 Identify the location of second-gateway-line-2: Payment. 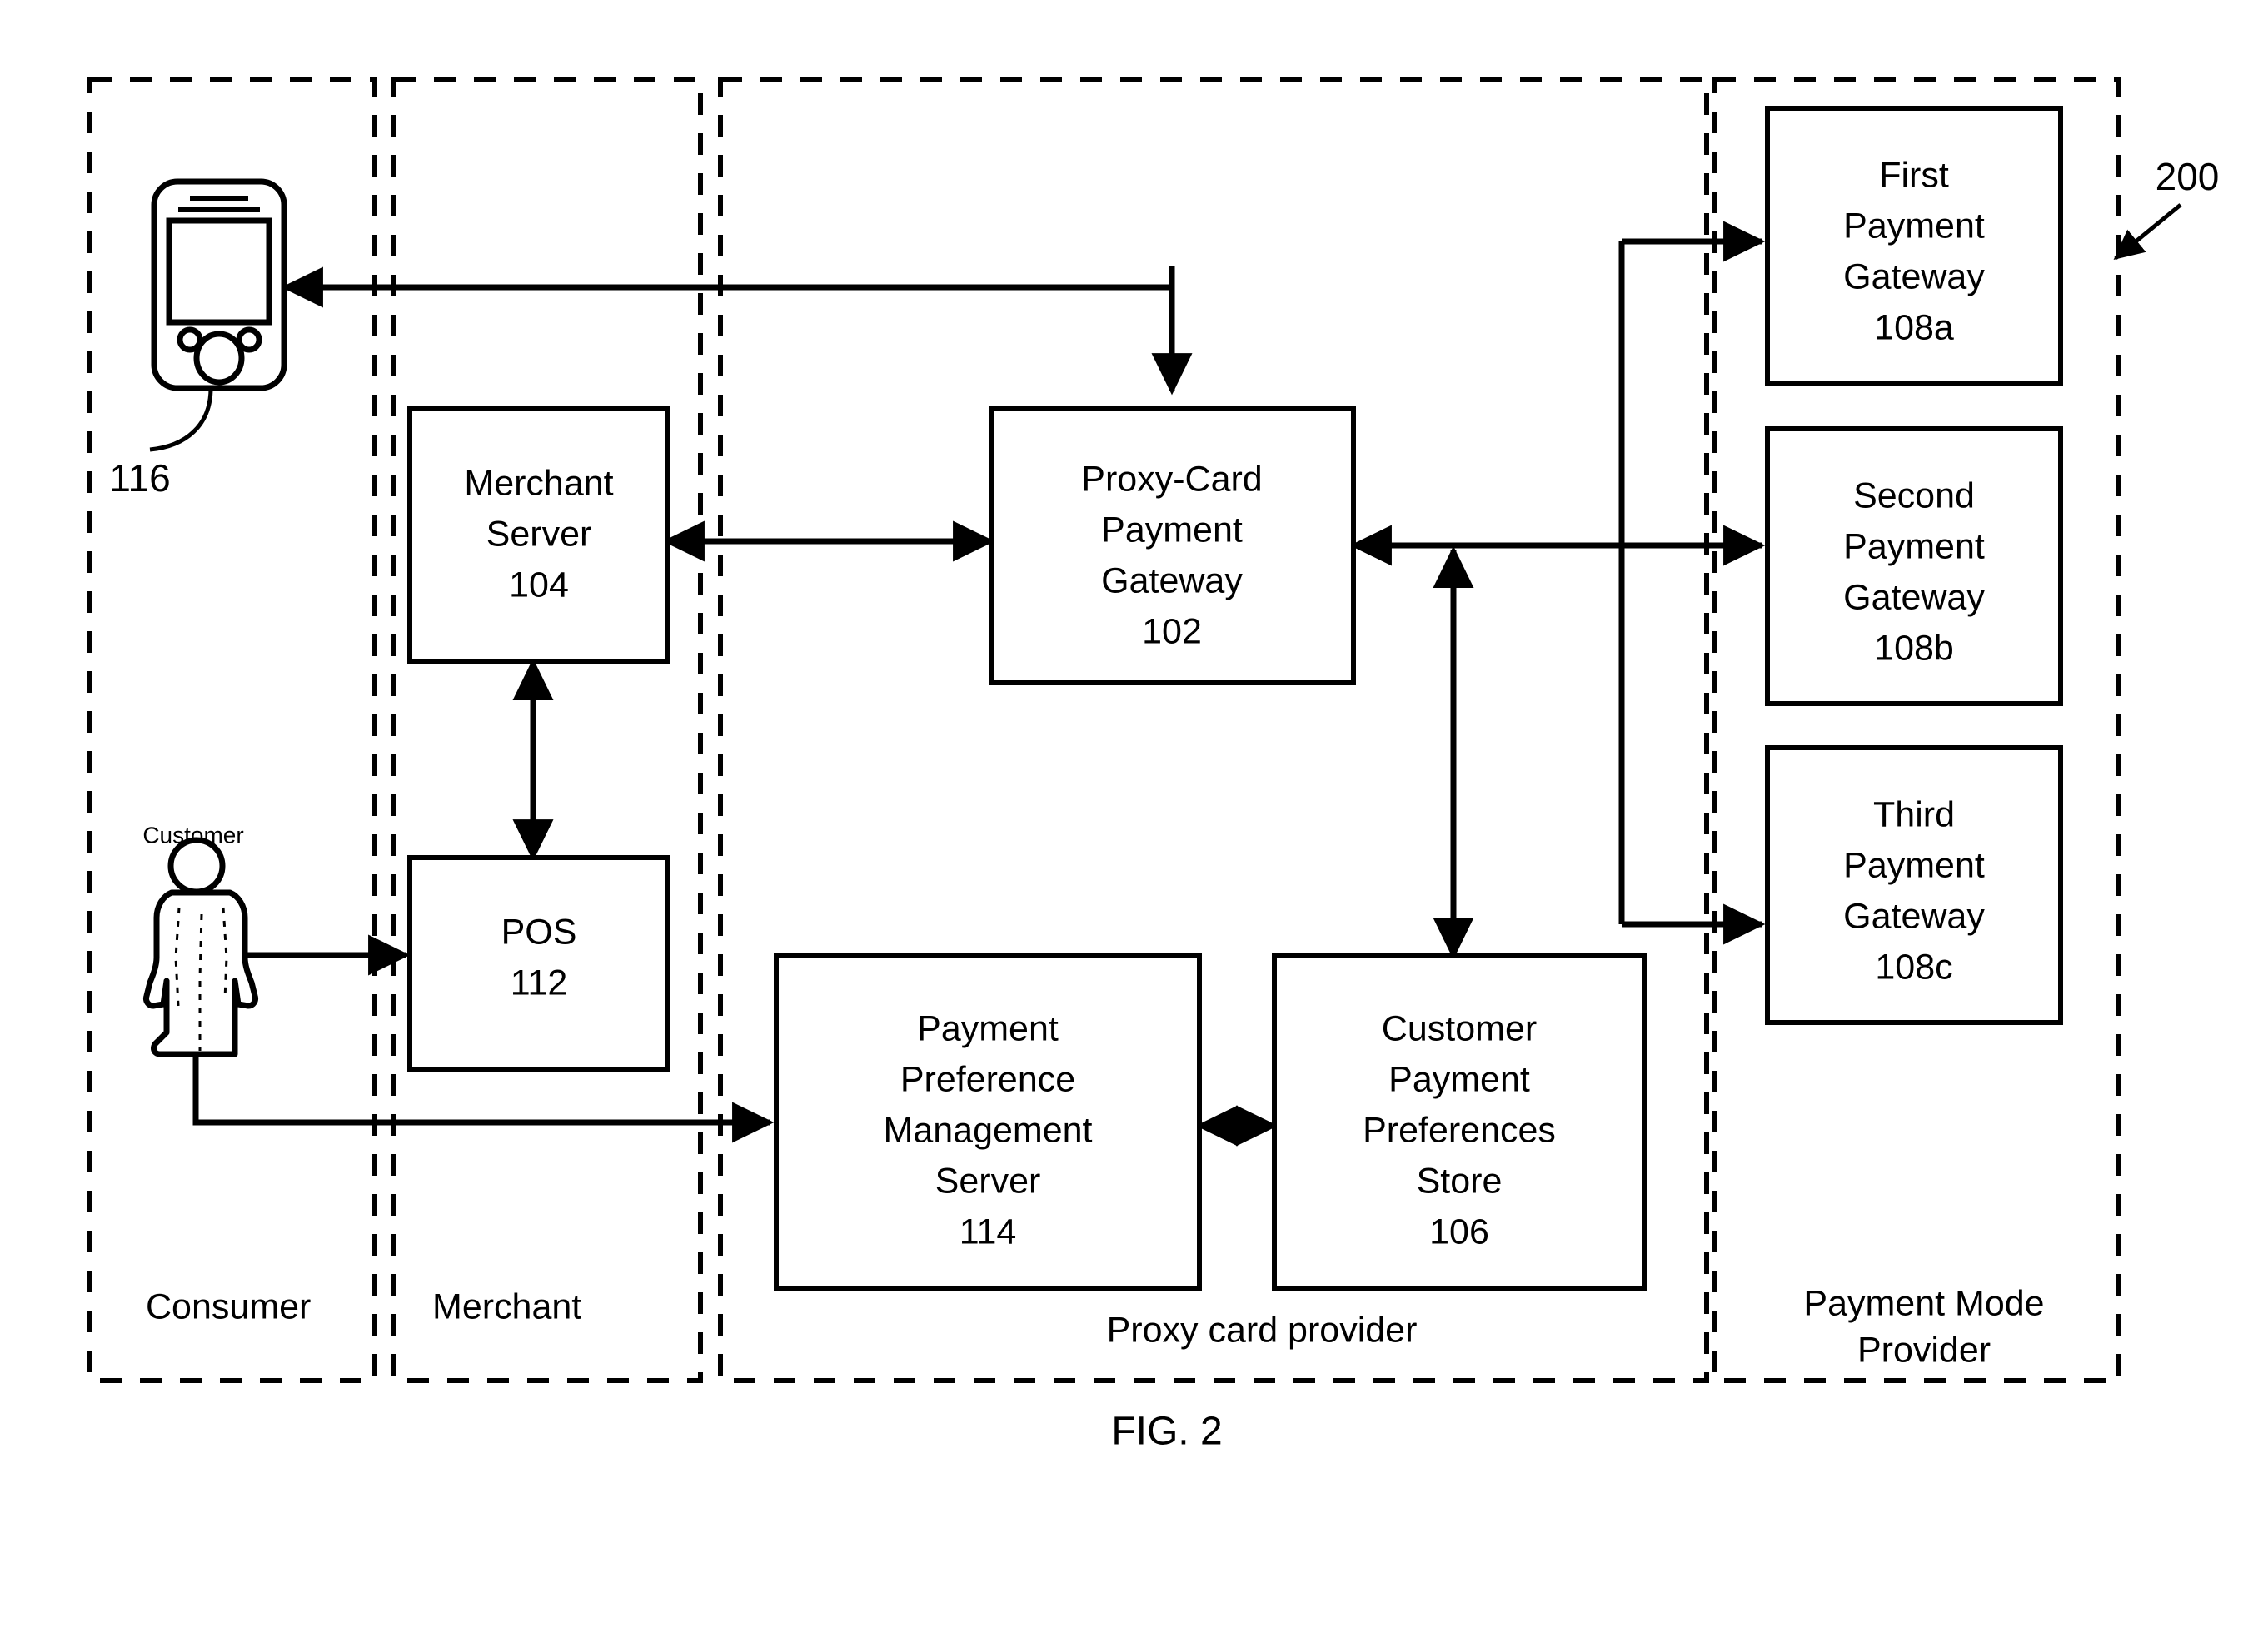
(1914, 546).